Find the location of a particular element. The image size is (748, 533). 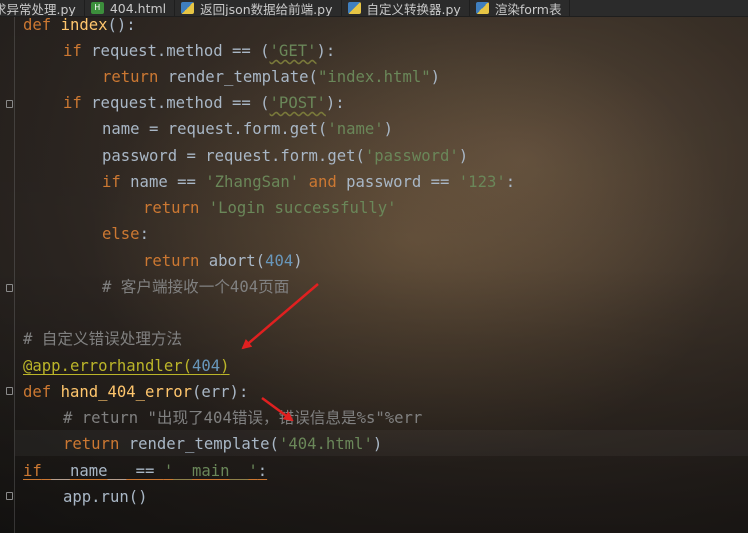

string-literal: 'password' is located at coordinates (411, 156).